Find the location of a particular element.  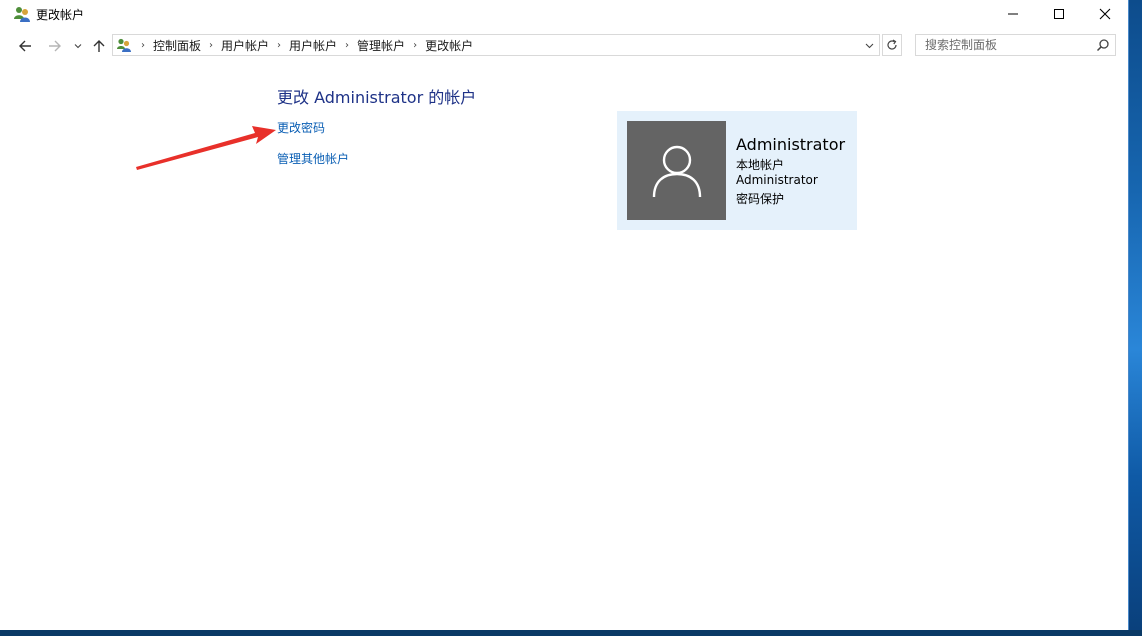

breadcrumb-item-user-accounts: 用户帐户 is located at coordinates (245, 45).